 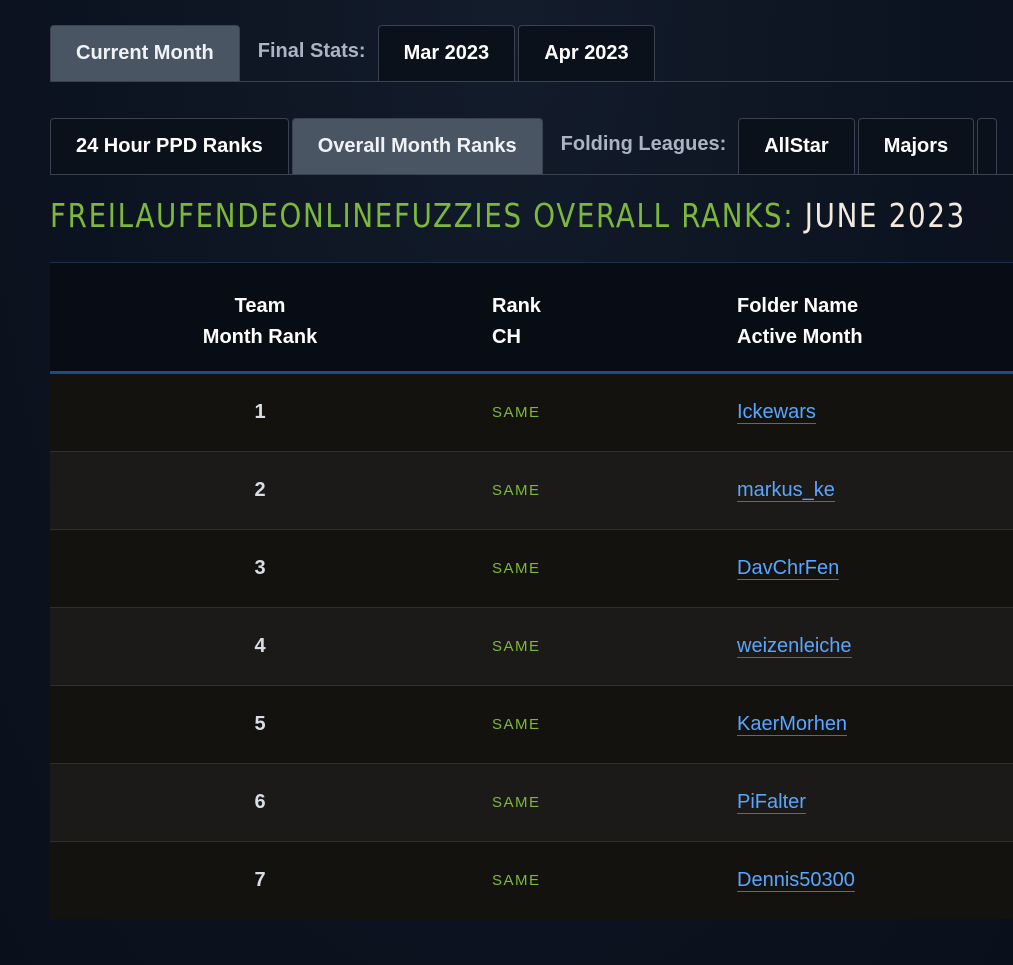 I want to click on header-line: Active Month, so click(x=800, y=337).